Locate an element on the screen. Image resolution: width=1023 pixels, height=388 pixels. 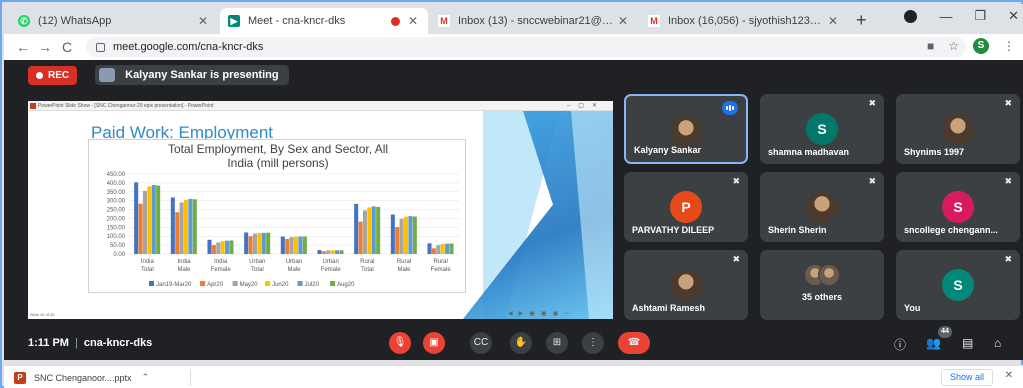
participant-name: Shynims 1997 is located at coordinates (934, 152).